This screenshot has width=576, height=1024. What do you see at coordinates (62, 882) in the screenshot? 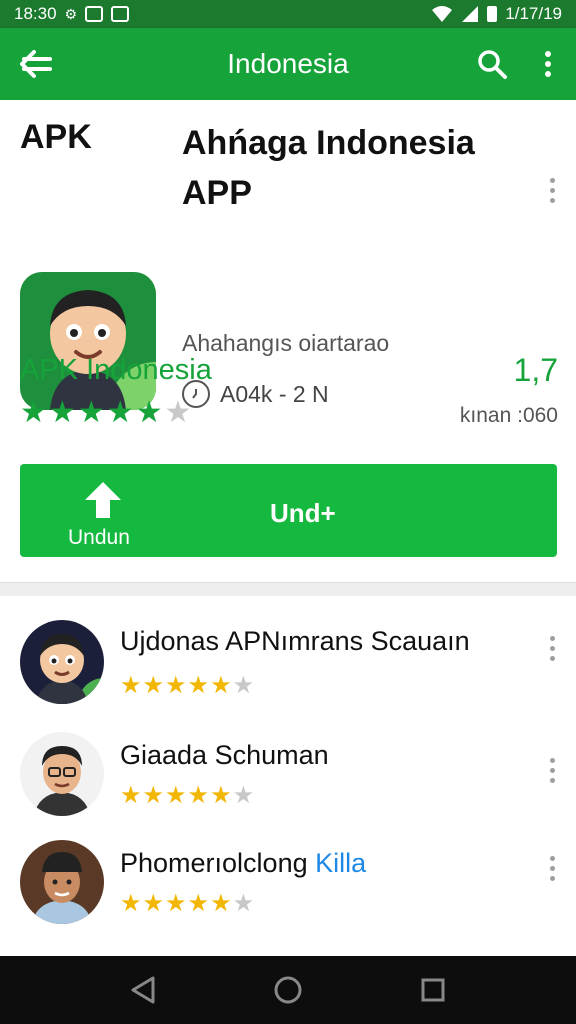
I see `cap-avatar` at bounding box center [62, 882].